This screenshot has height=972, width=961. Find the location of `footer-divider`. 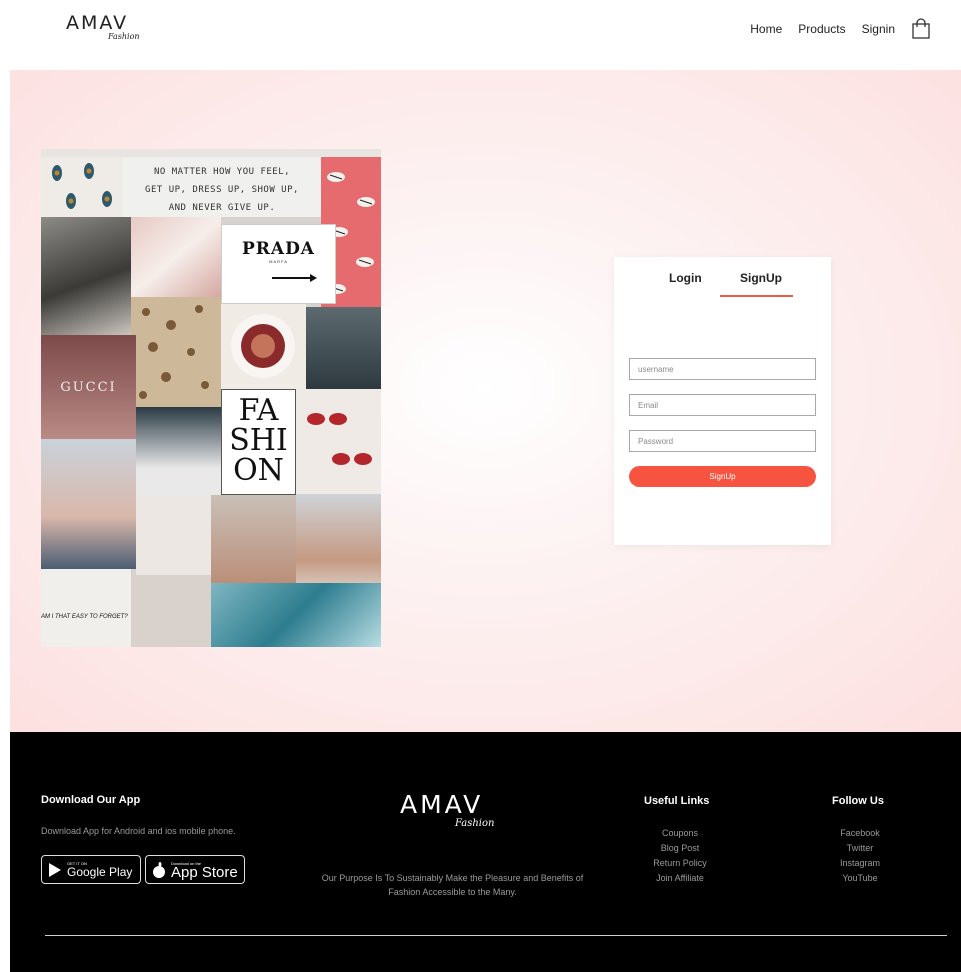

footer-divider is located at coordinates (496, 935).